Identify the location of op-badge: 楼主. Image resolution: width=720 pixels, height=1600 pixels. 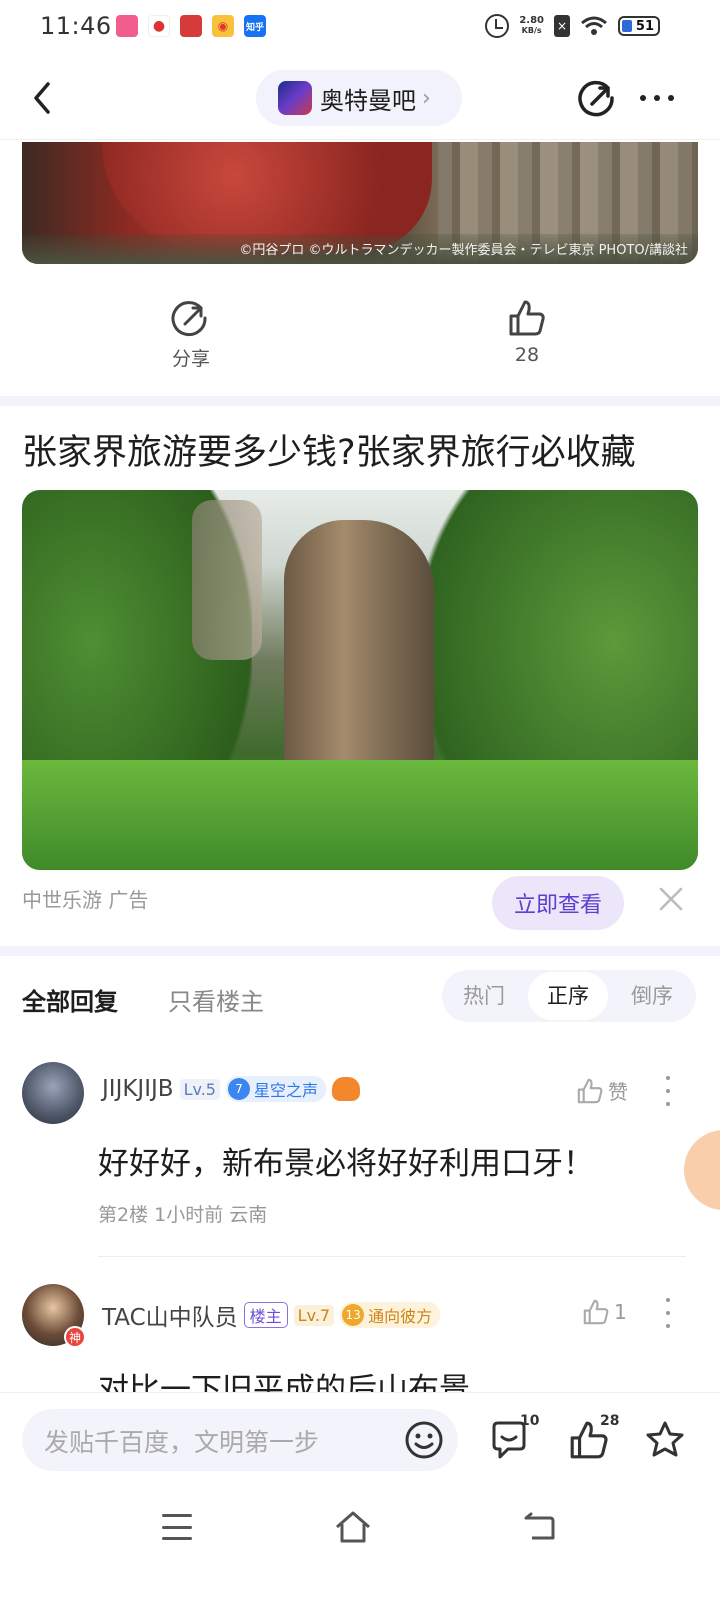
(265, 1315).